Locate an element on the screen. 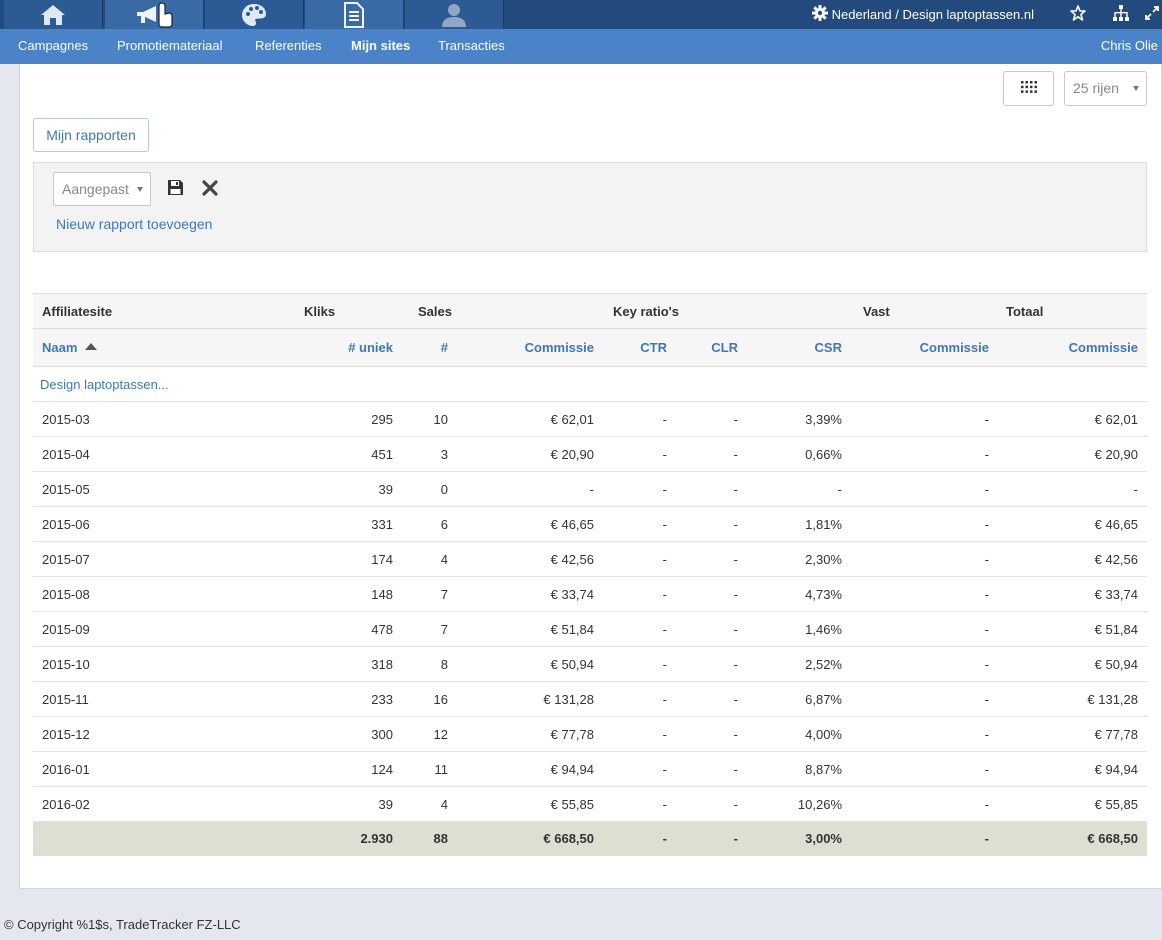 Image resolution: width=1162 pixels, height=940 pixels. nav-referenties: Referenties is located at coordinates (288, 45).